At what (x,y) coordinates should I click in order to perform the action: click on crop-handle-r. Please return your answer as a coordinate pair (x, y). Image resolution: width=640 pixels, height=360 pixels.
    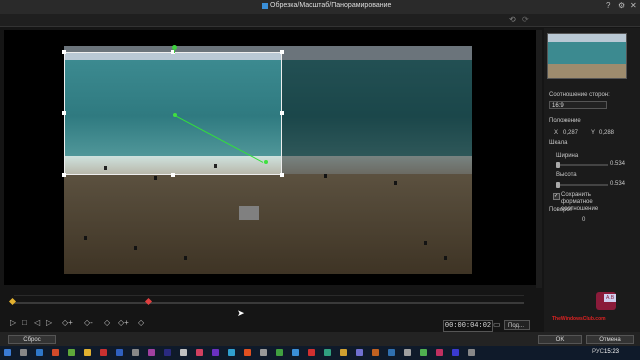
    Looking at the image, I should click on (282, 113).